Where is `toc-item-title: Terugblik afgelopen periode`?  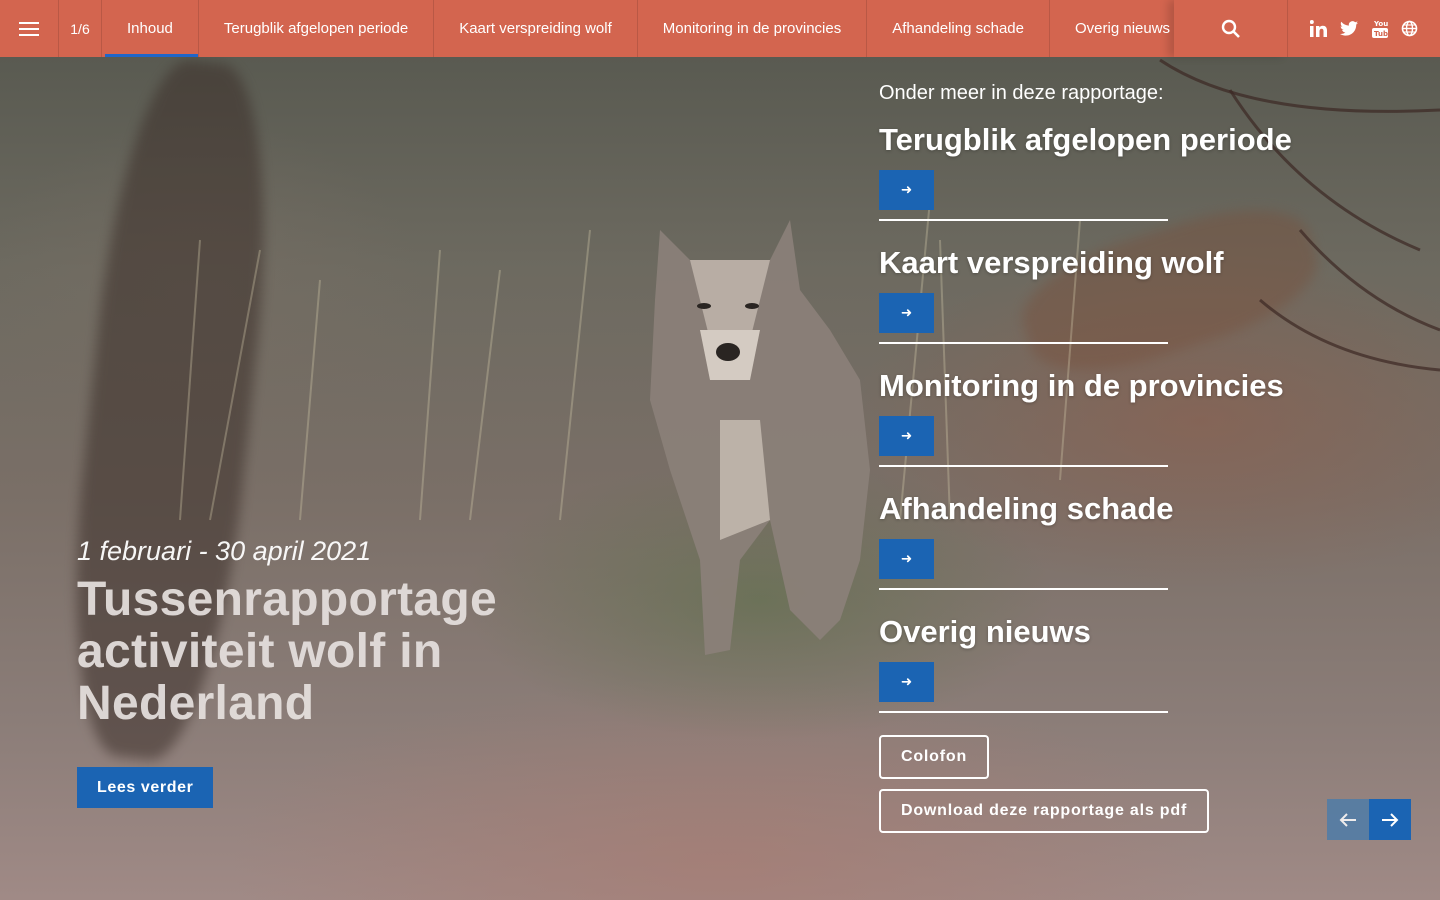 toc-item-title: Terugblik afgelopen periode is located at coordinates (1139, 140).